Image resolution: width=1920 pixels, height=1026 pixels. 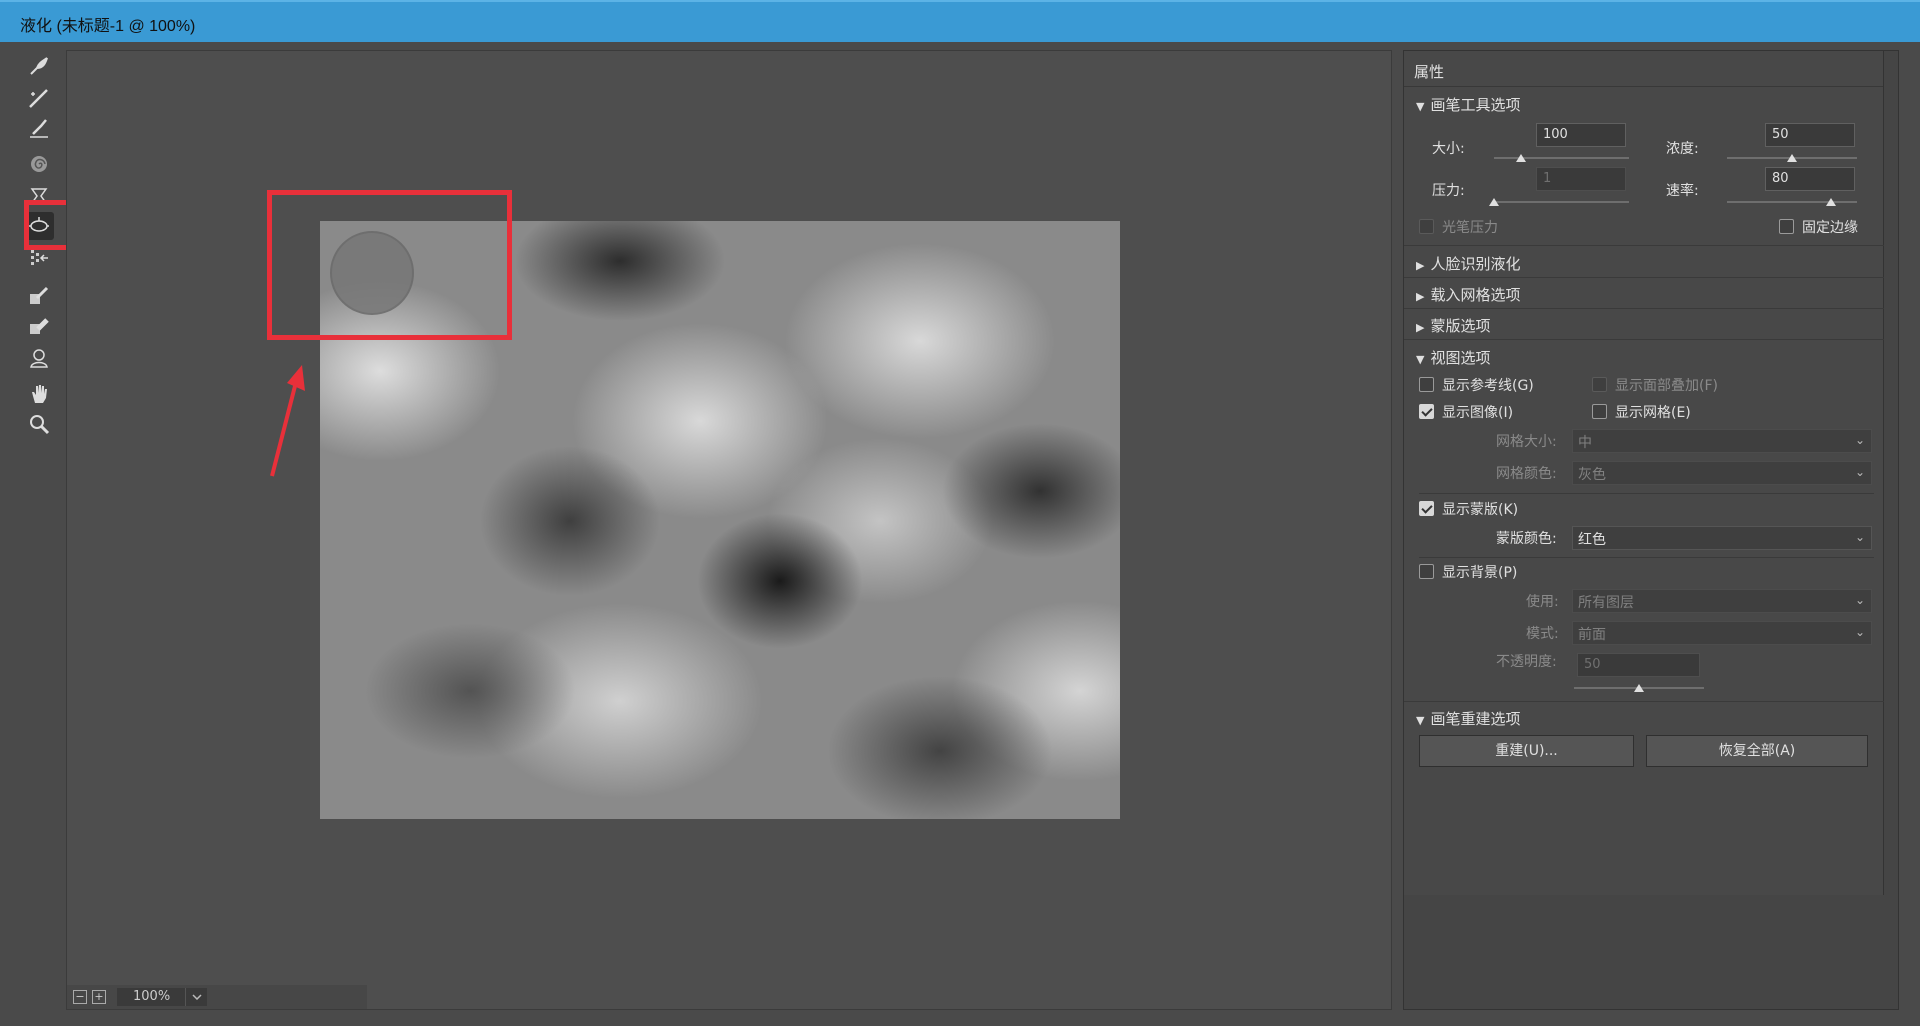 What do you see at coordinates (1521, 158) in the screenshot?
I see `size-slider-thumb` at bounding box center [1521, 158].